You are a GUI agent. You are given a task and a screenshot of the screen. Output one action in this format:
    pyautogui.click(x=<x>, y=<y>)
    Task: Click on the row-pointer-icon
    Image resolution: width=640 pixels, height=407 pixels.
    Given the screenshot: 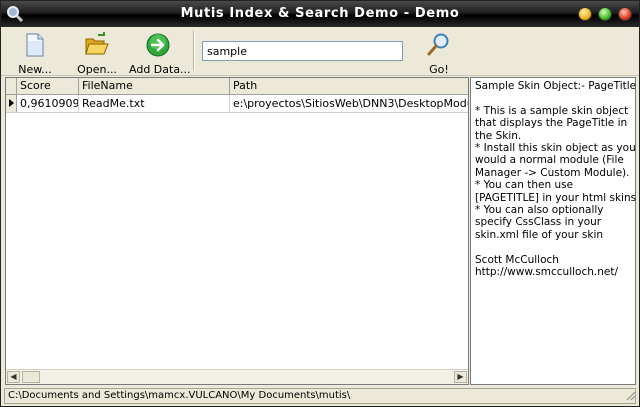 What is the action you would take?
    pyautogui.click(x=11, y=103)
    